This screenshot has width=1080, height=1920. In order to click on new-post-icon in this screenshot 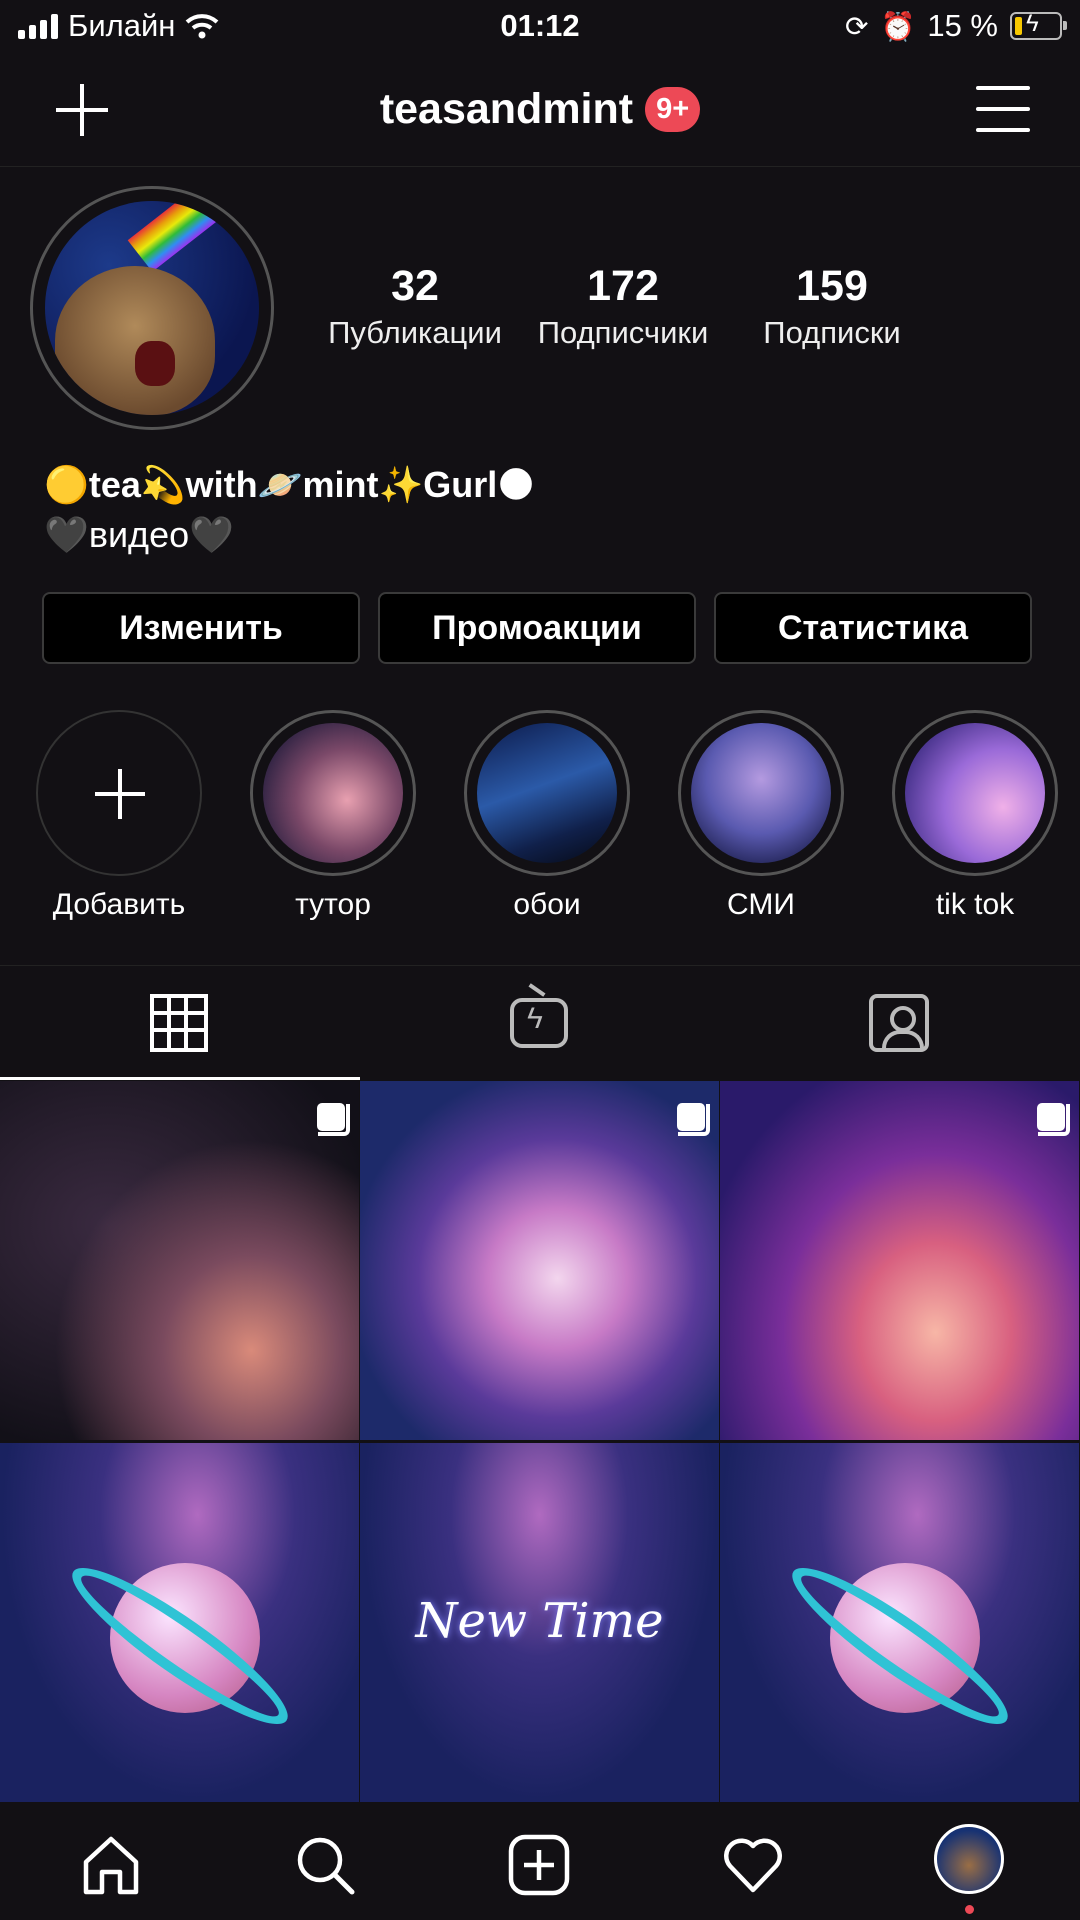, I will do `click(539, 1865)`.